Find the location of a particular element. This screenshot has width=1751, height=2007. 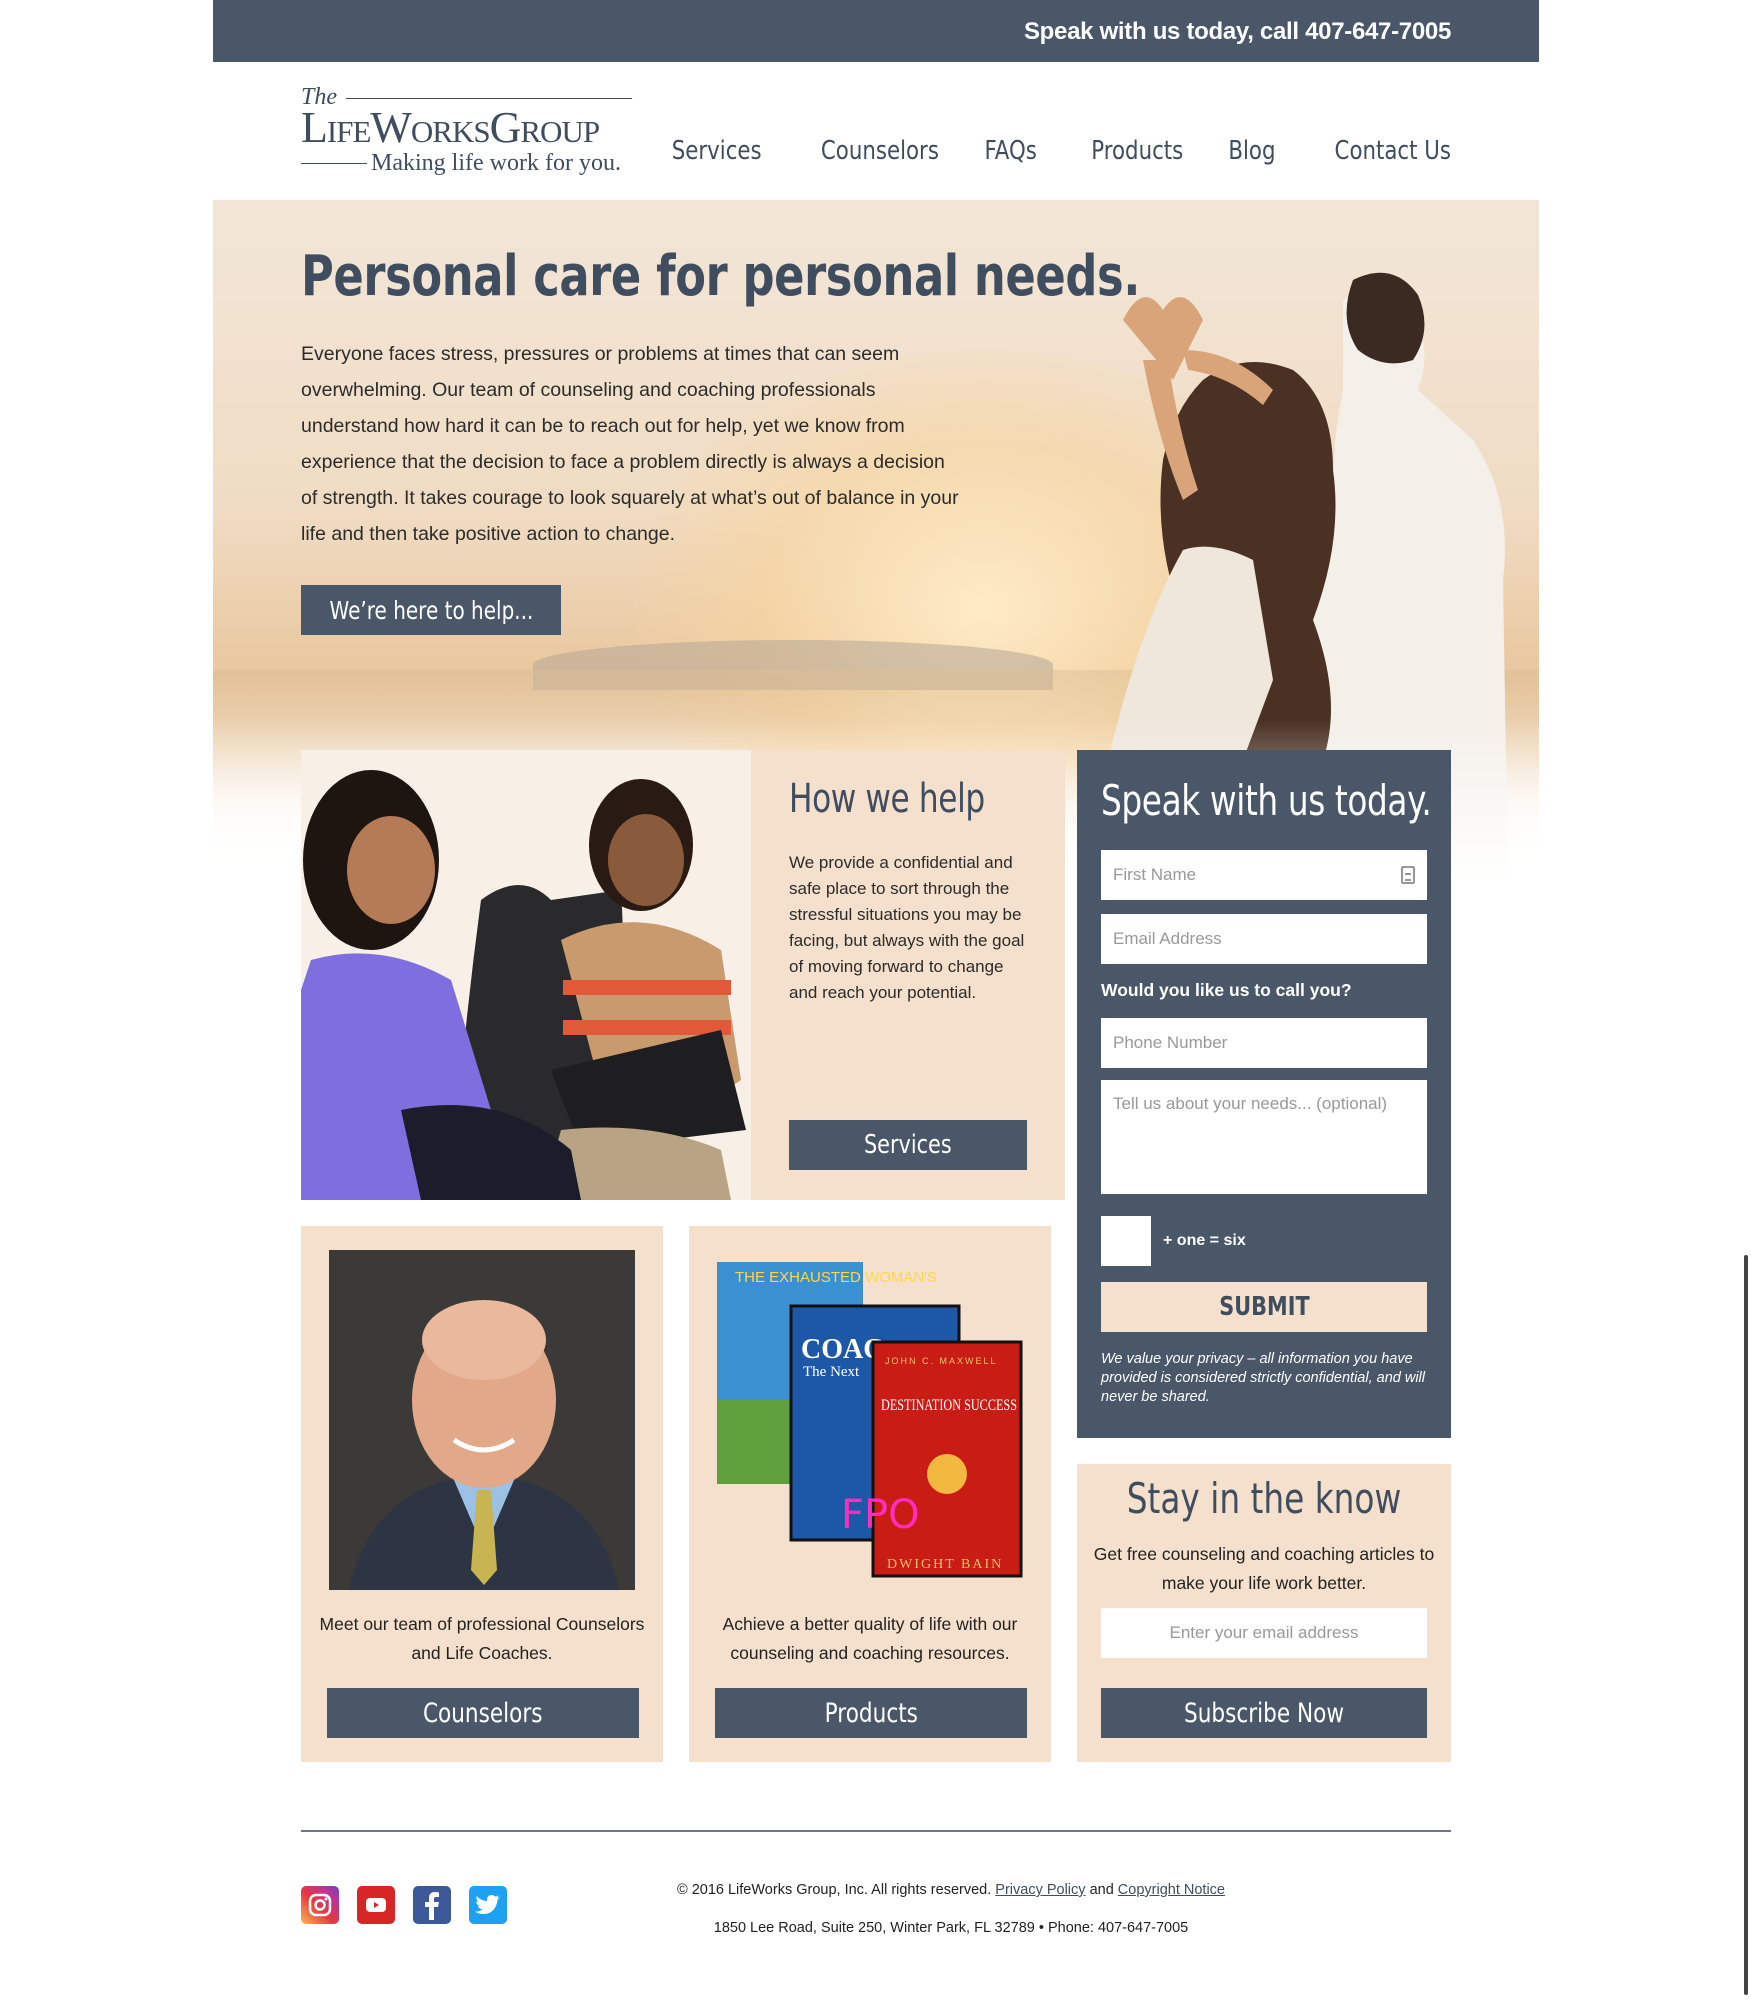

twitter-glyph is located at coordinates (487, 1904).